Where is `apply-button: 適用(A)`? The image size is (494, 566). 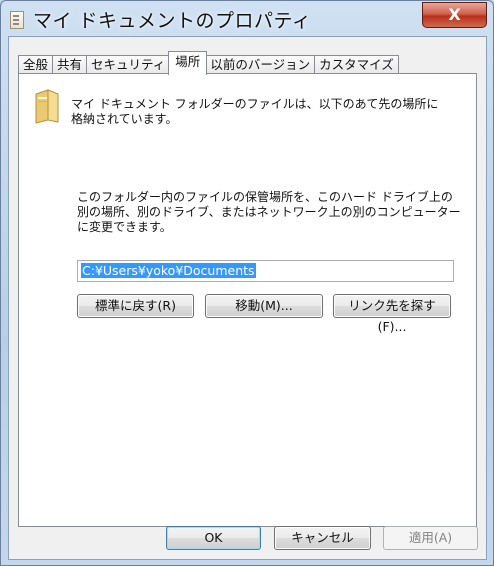
apply-button: 適用(A) is located at coordinates (430, 538).